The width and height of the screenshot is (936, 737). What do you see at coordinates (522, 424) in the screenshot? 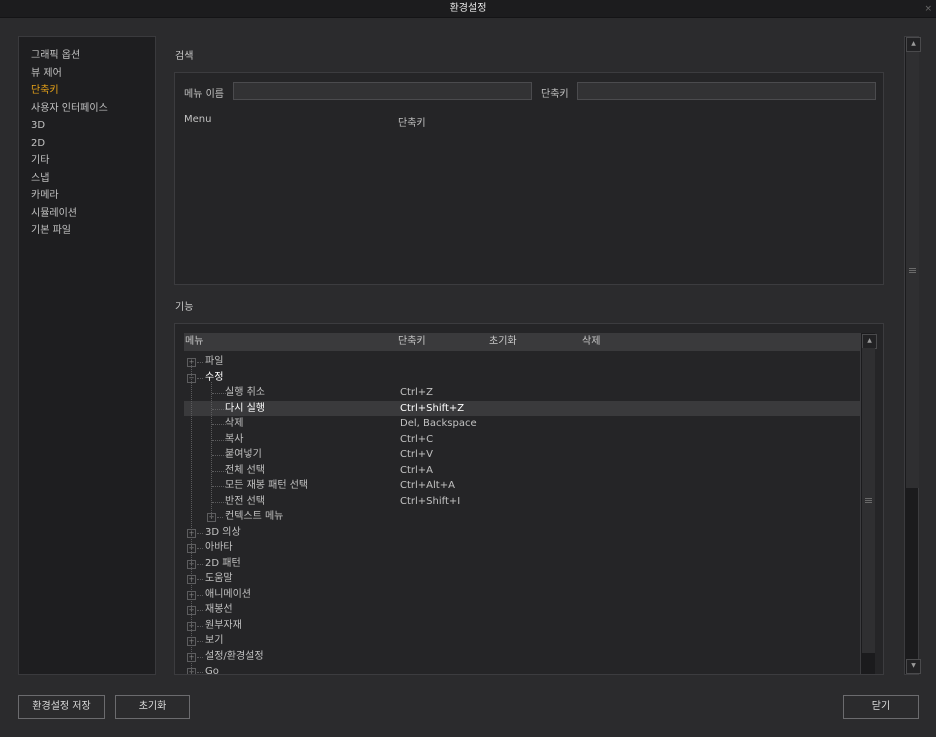
I see `tree-row: 삭제 Del, Backspace` at bounding box center [522, 424].